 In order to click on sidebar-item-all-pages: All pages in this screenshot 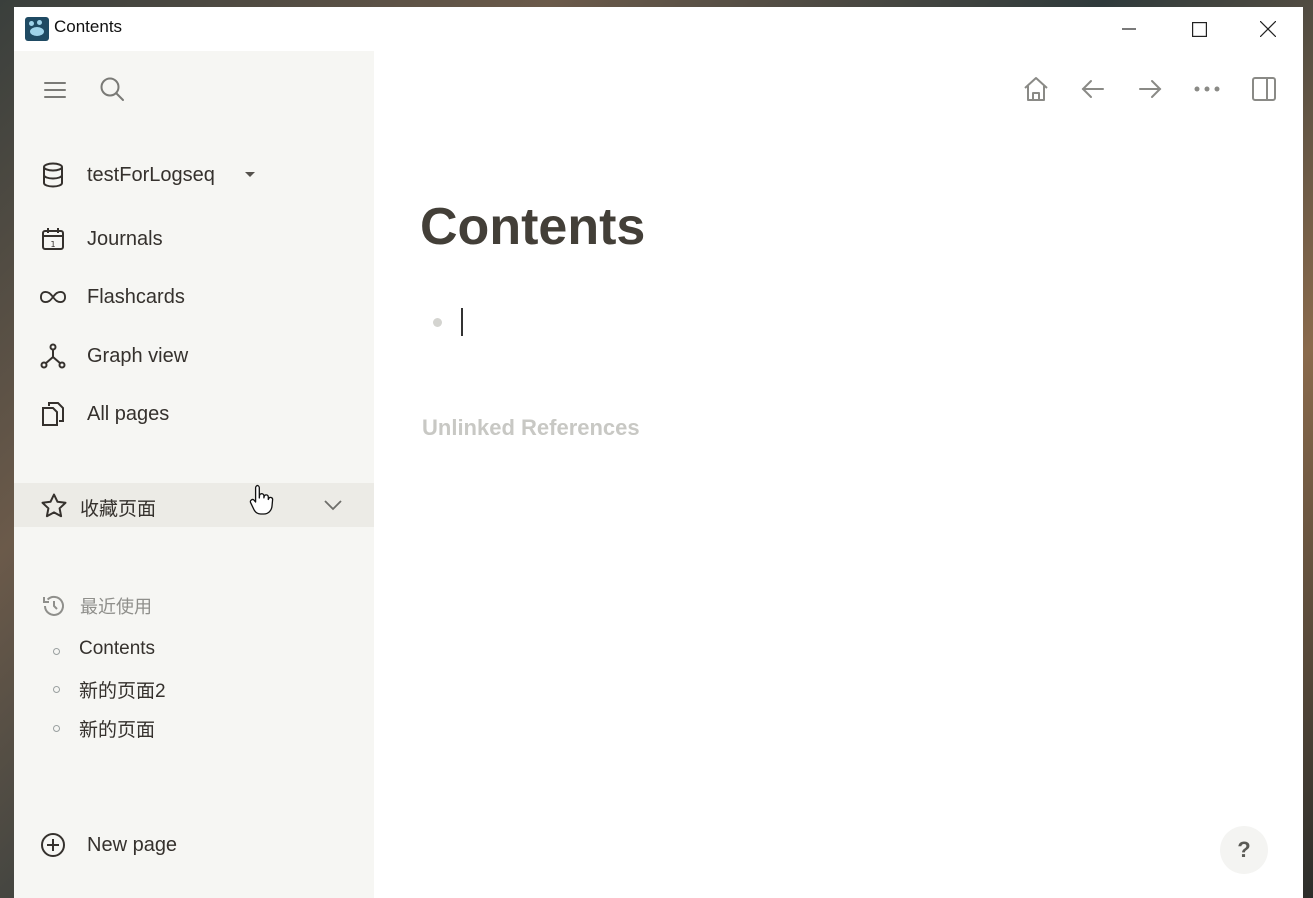, I will do `click(194, 414)`.